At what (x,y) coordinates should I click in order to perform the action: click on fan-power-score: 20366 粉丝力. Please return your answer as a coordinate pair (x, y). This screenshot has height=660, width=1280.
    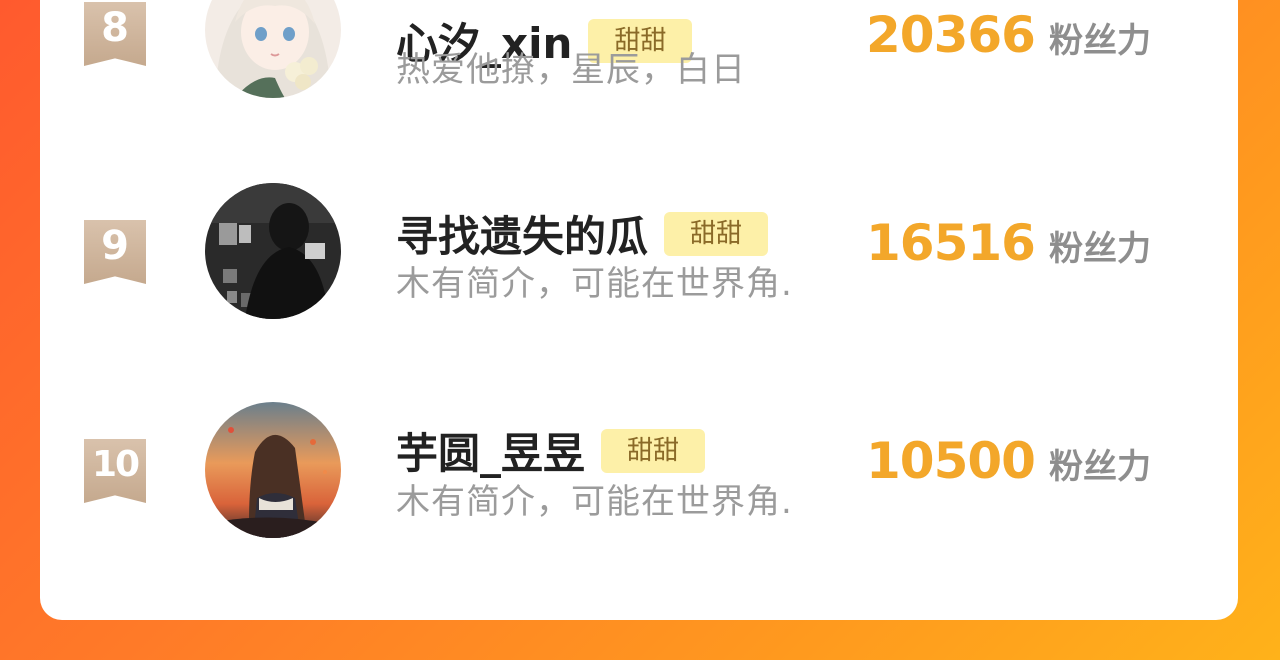
    Looking at the image, I should click on (1008, 35).